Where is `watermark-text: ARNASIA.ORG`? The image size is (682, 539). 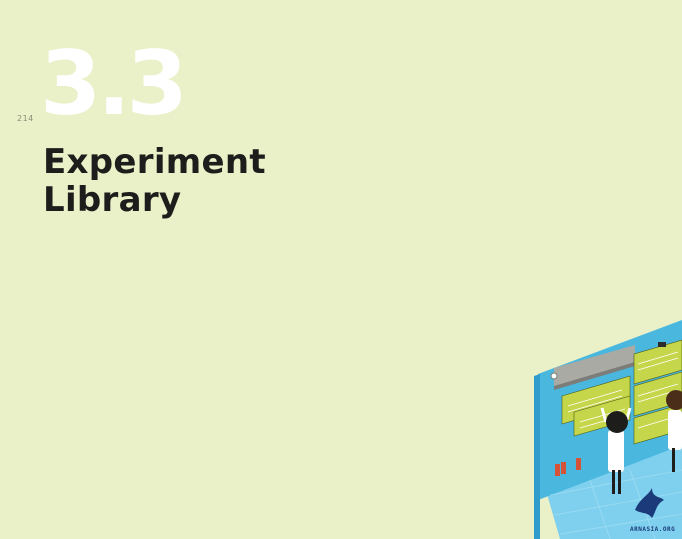 watermark-text: ARNASIA.ORG is located at coordinates (653, 529).